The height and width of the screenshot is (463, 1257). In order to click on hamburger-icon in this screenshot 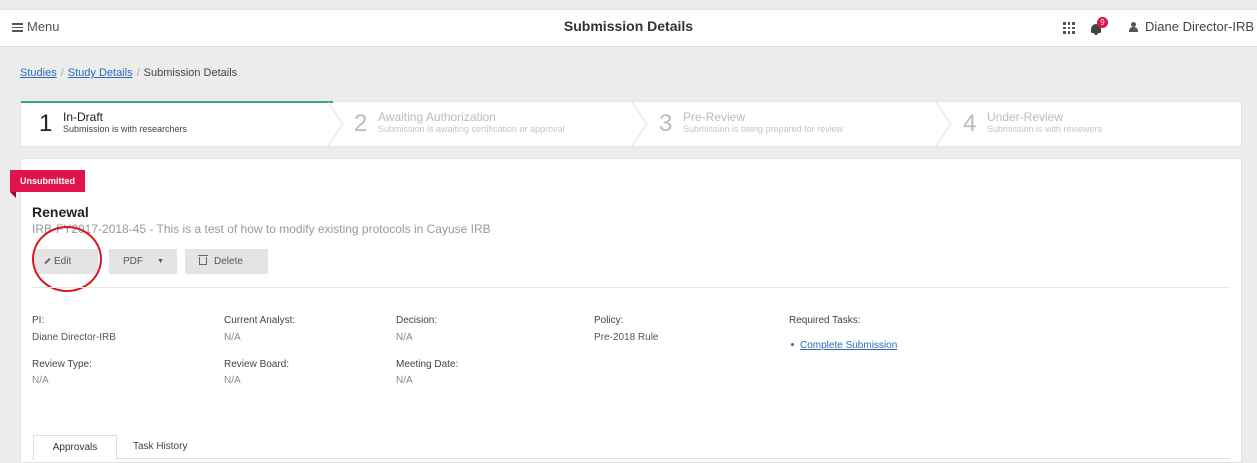, I will do `click(17, 27)`.